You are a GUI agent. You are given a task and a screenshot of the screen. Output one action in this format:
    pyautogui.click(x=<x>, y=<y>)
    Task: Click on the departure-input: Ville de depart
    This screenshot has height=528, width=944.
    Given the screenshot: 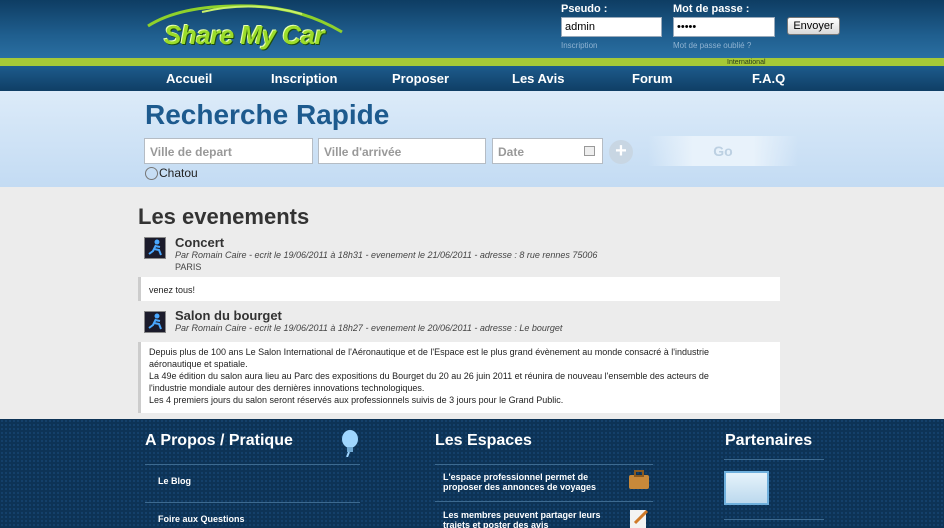 What is the action you would take?
    pyautogui.click(x=228, y=151)
    